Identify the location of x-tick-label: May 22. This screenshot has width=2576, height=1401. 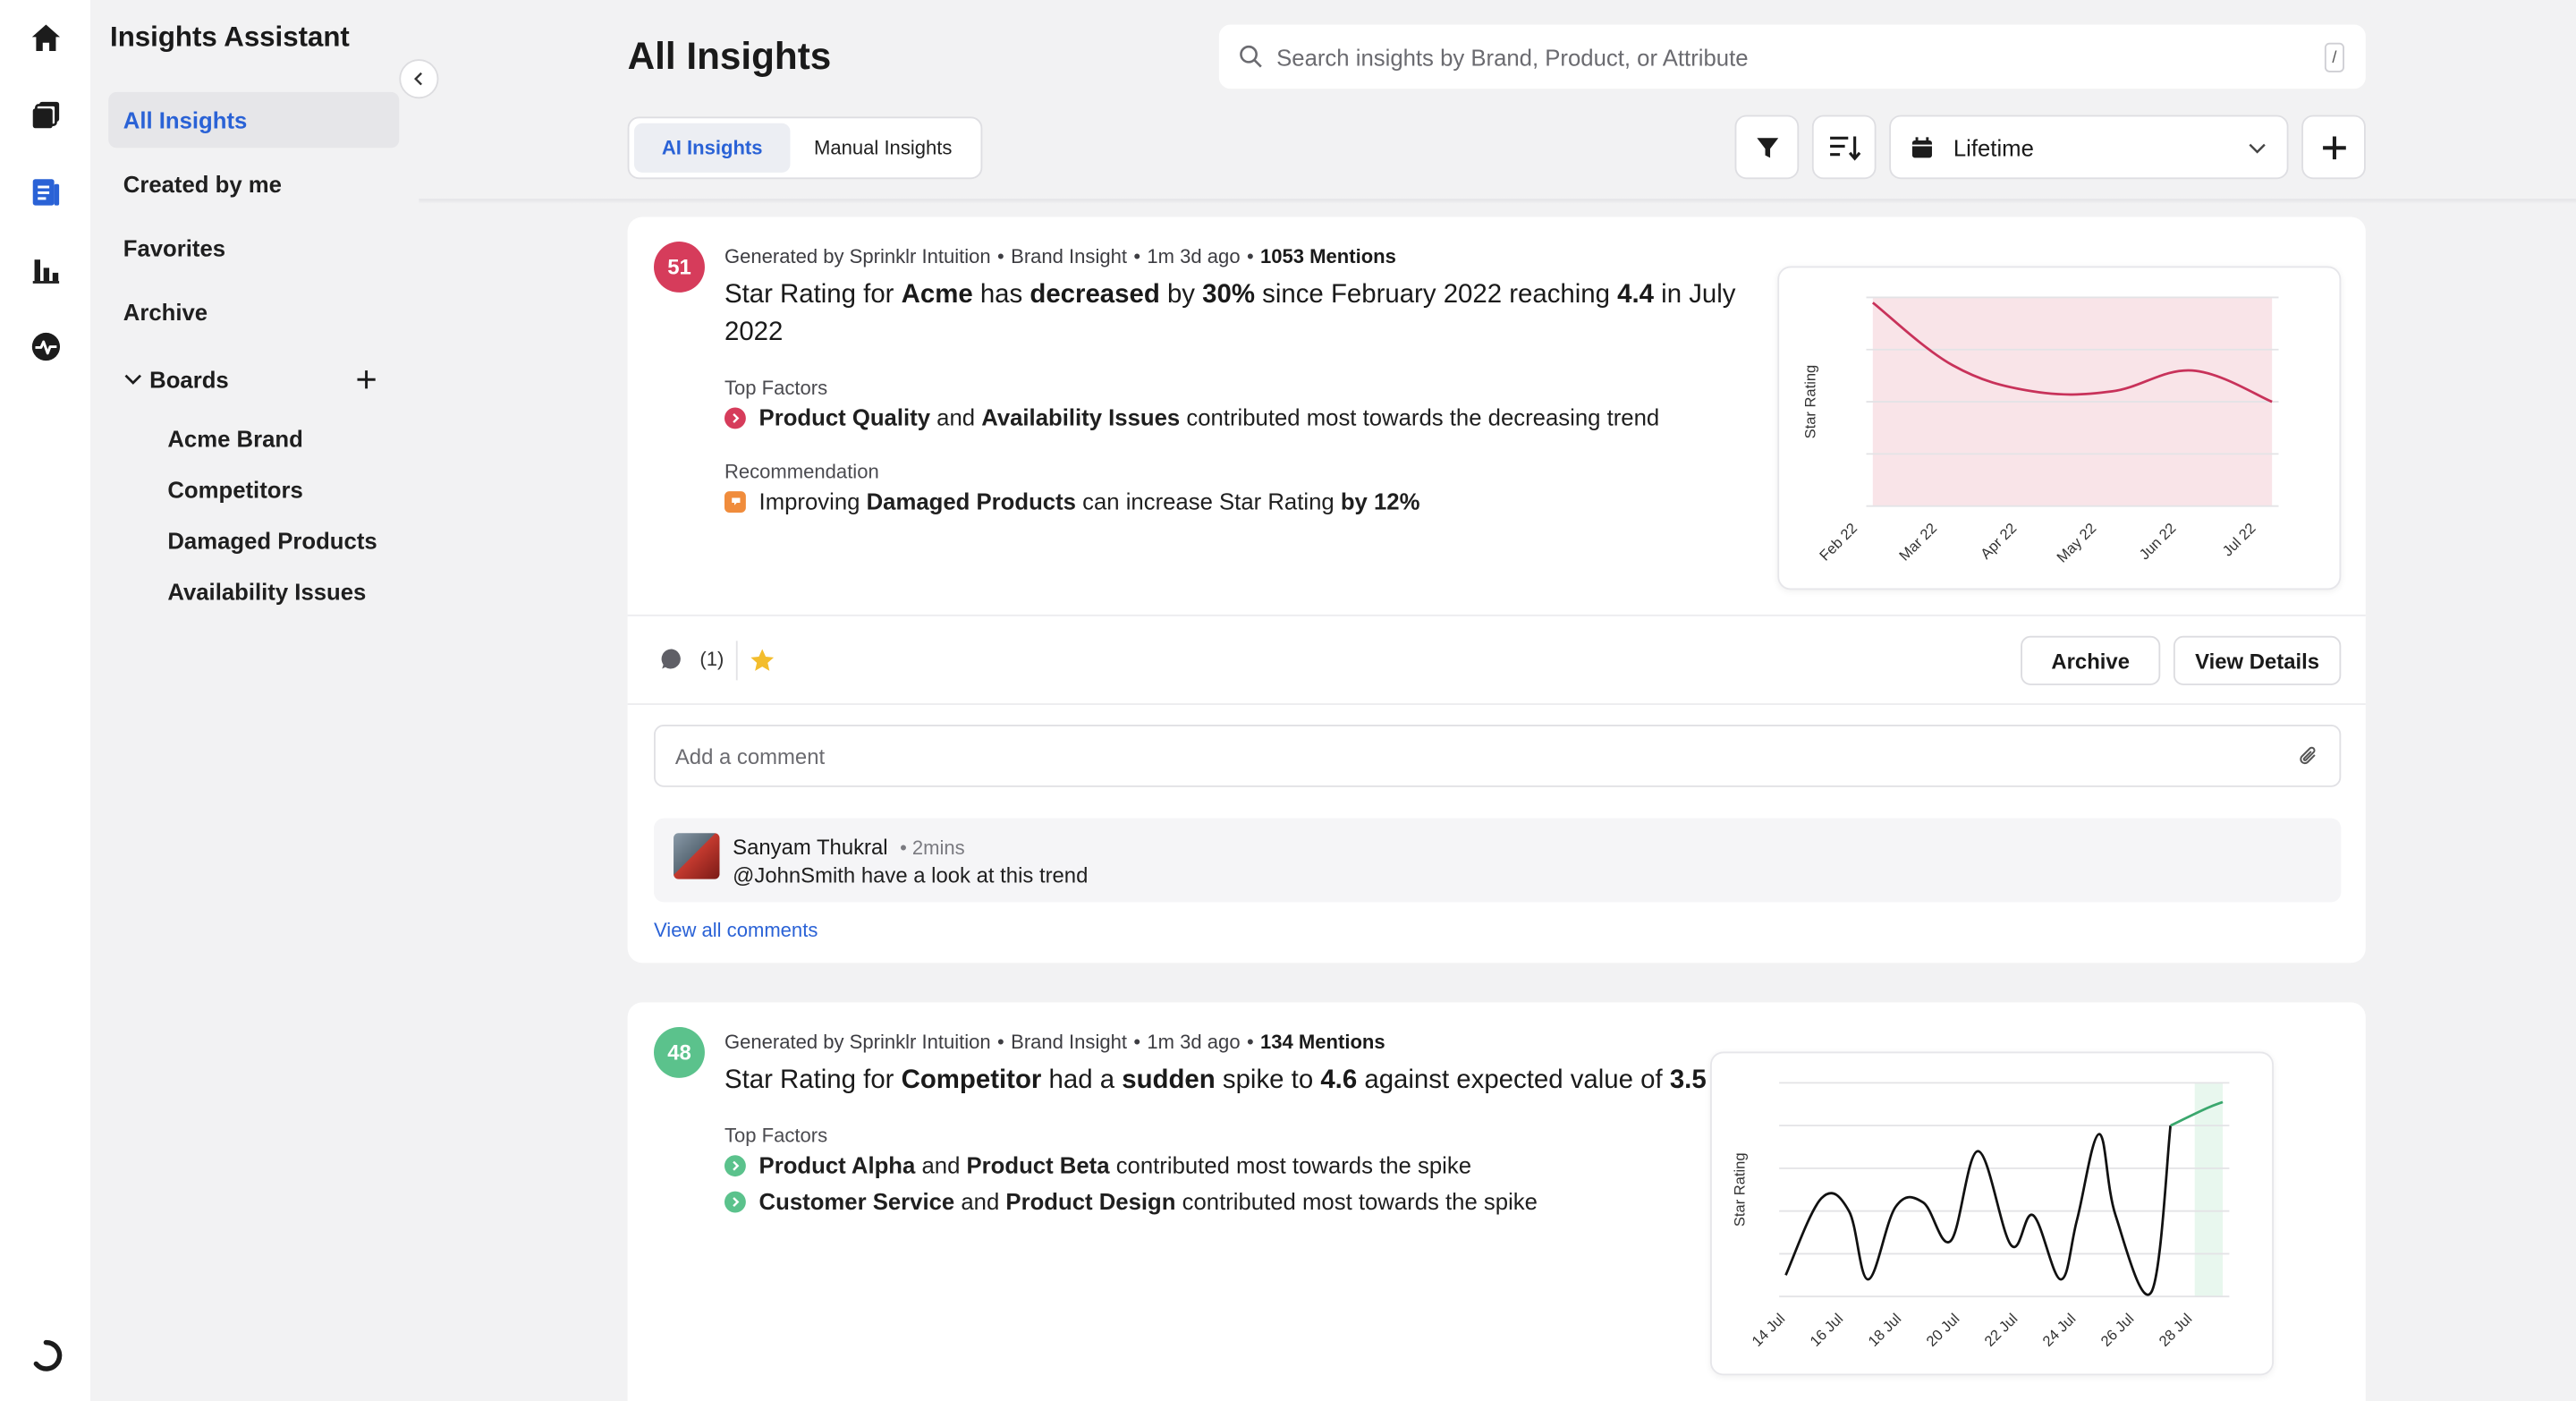
(2077, 543).